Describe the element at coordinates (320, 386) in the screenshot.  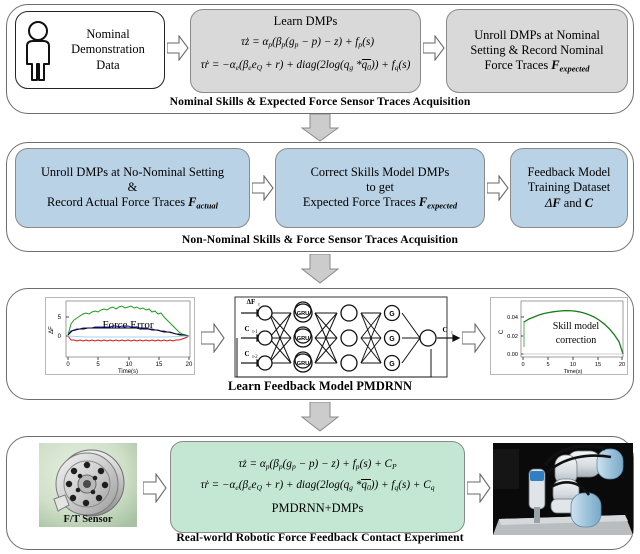
I see `section-caption: Learn Feedback Model PMDRNN` at that location.